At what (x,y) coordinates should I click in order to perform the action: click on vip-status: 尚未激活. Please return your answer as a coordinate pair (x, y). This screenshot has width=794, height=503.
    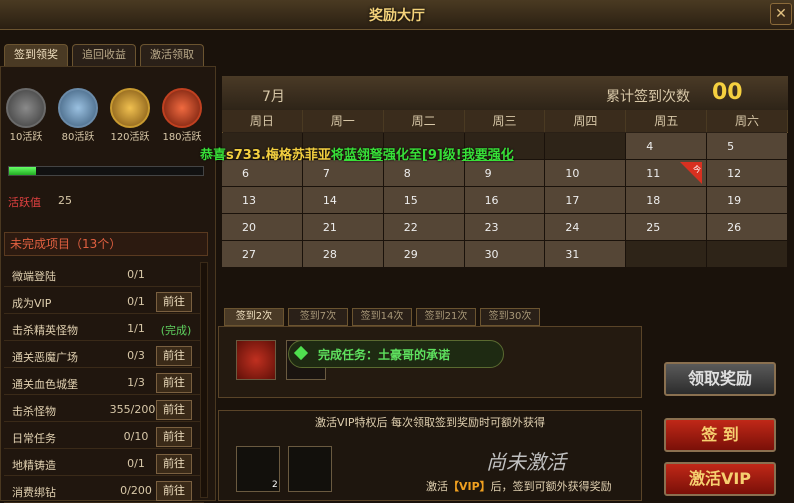
    Looking at the image, I should click on (526, 462).